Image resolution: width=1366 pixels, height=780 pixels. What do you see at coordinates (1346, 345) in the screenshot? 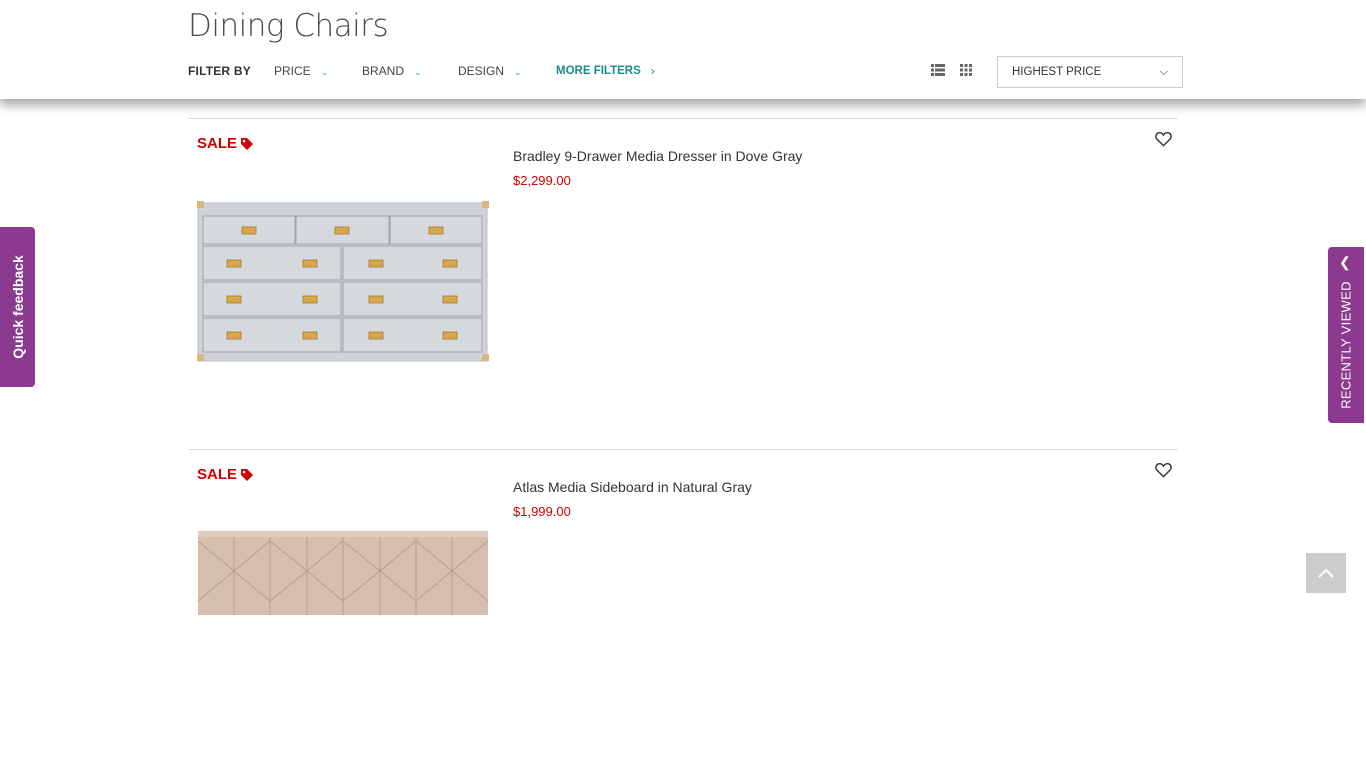
I see `recently-viewed-label: RECENTLY VIEWED` at bounding box center [1346, 345].